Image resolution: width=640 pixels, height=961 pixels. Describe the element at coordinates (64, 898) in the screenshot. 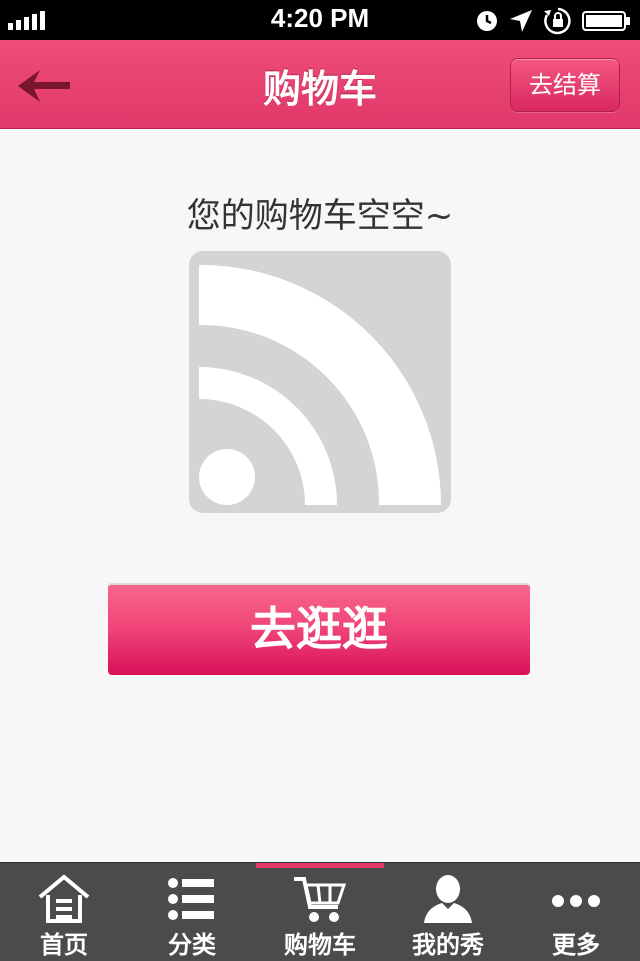

I see `home-icon` at that location.